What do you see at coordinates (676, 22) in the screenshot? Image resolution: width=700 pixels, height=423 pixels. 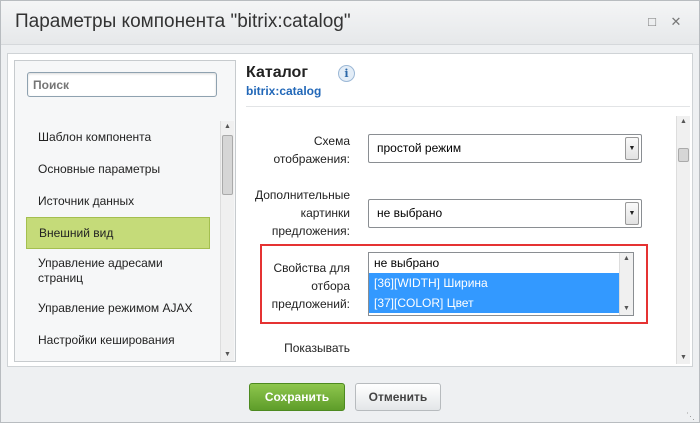 I see `close-icon: ✕` at bounding box center [676, 22].